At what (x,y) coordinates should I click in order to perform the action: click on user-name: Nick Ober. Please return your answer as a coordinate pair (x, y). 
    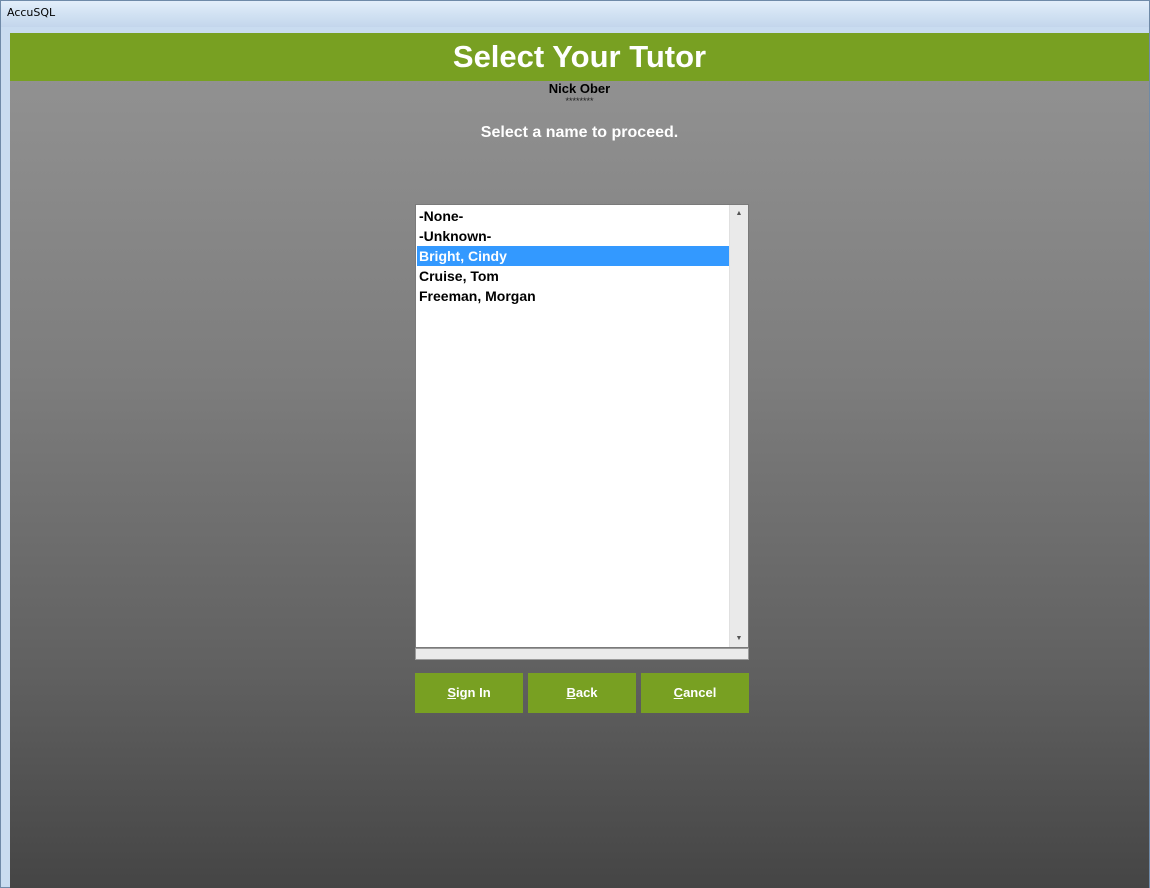
    Looking at the image, I should click on (579, 88).